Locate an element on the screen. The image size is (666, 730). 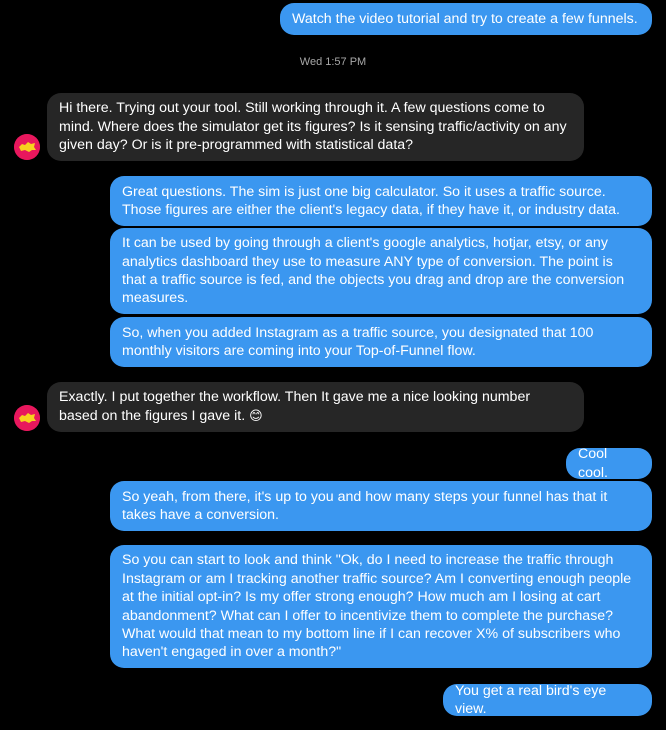
message-bubble-outgoing: You get a real bird's eye view. is located at coordinates (547, 699).